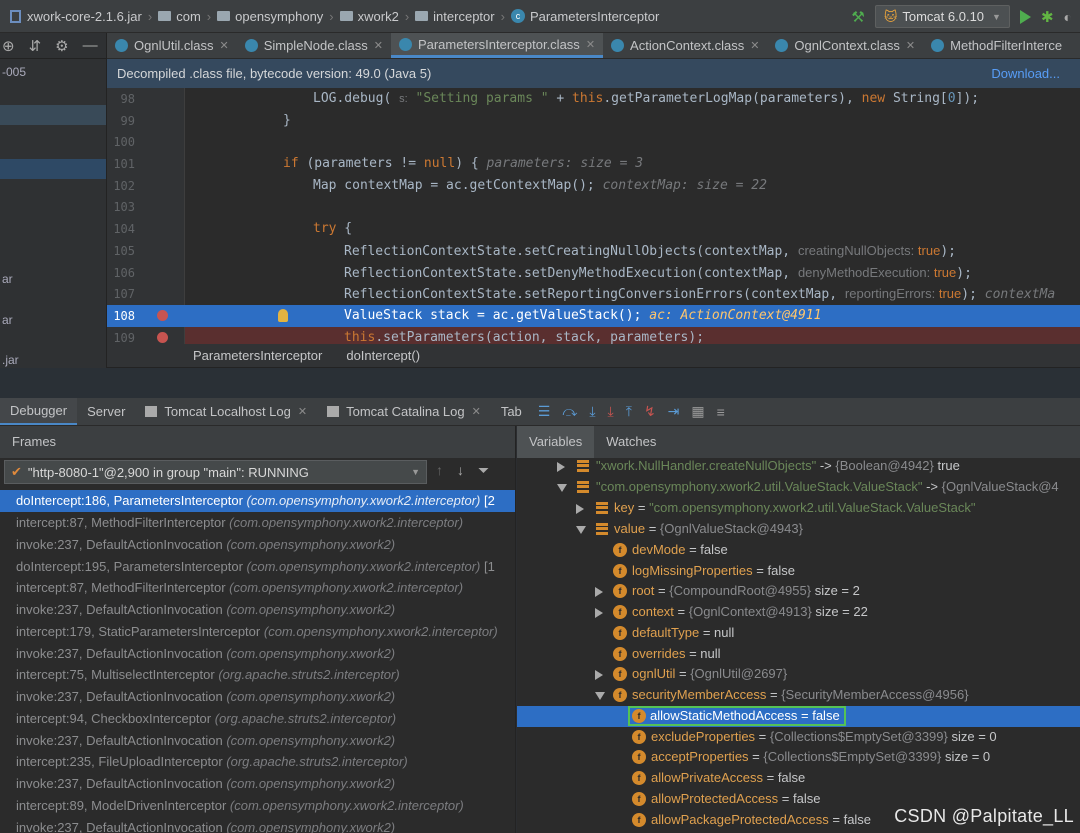 The image size is (1080, 833). Describe the element at coordinates (92, 16) in the screenshot. I see `breadcrumb-jar: xwork-core-2.1.6.jar ›` at that location.